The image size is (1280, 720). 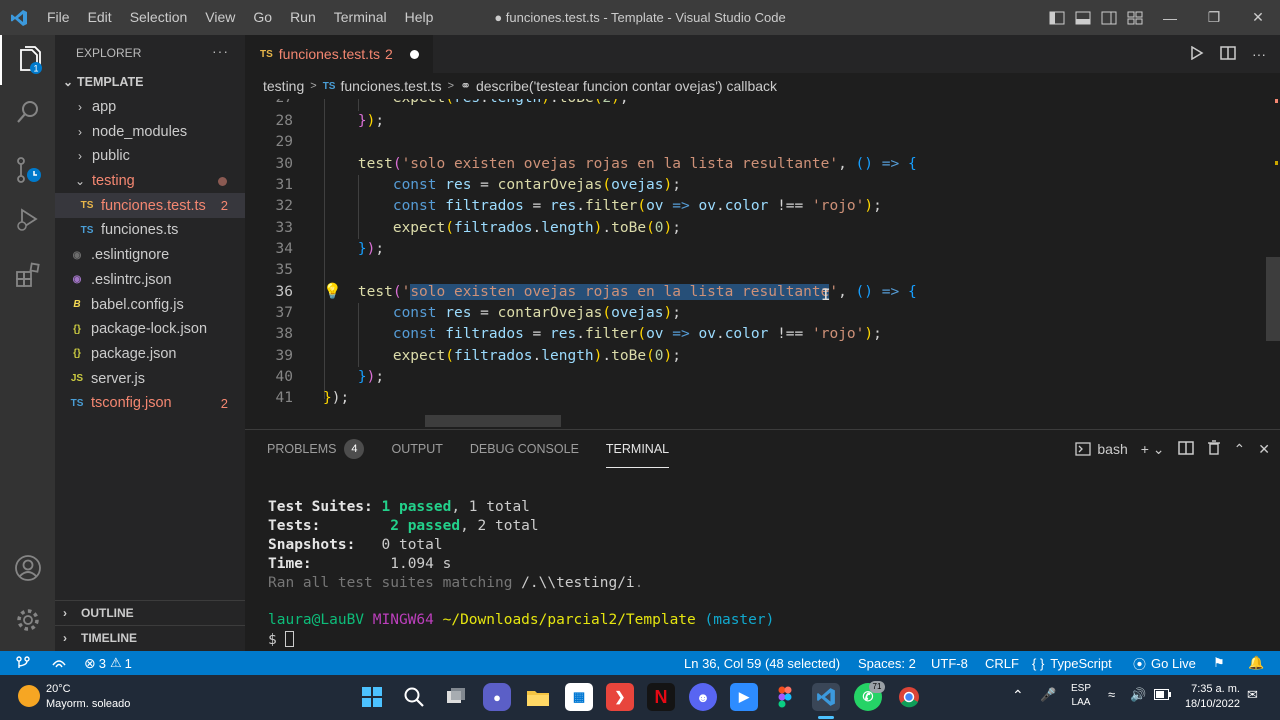 I want to click on unsaved-dot-icon, so click(x=414, y=54).